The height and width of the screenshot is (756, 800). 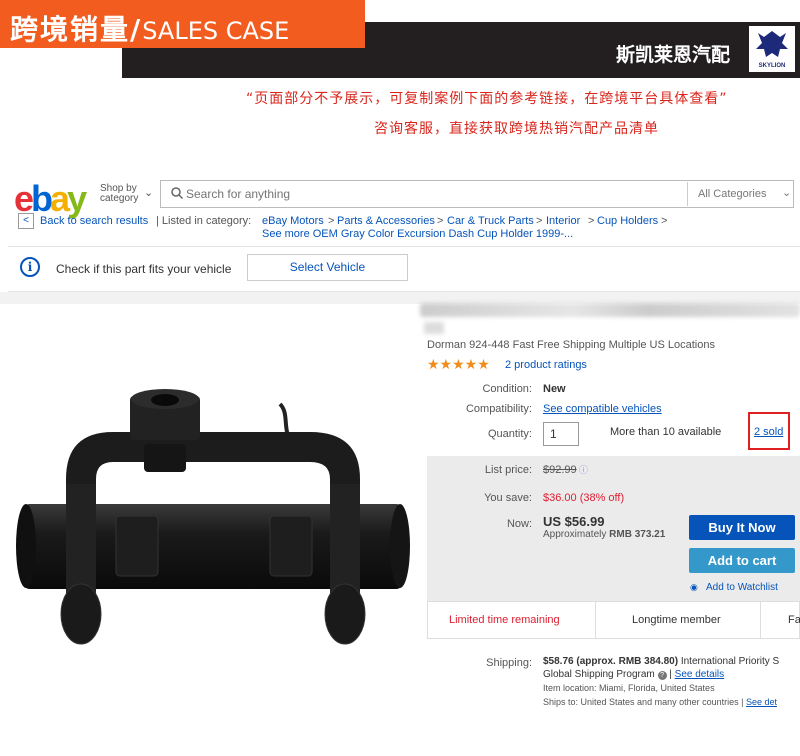 What do you see at coordinates (561, 434) in the screenshot?
I see `quantity-input: 1` at bounding box center [561, 434].